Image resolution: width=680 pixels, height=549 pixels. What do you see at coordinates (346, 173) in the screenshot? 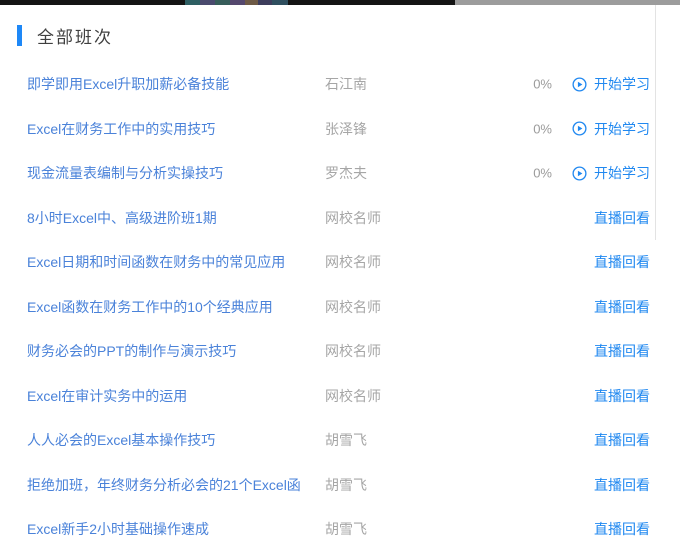
I see `instructor-name: 罗杰夫` at bounding box center [346, 173].